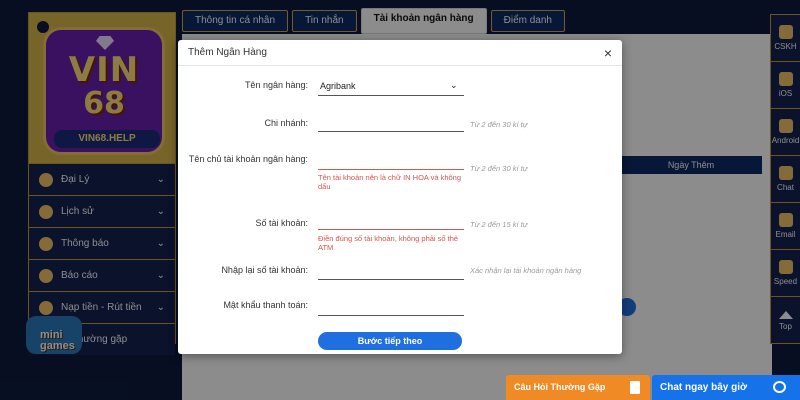 The height and width of the screenshot is (400, 800). Describe the element at coordinates (391, 87) in the screenshot. I see `bank-name-select` at that location.